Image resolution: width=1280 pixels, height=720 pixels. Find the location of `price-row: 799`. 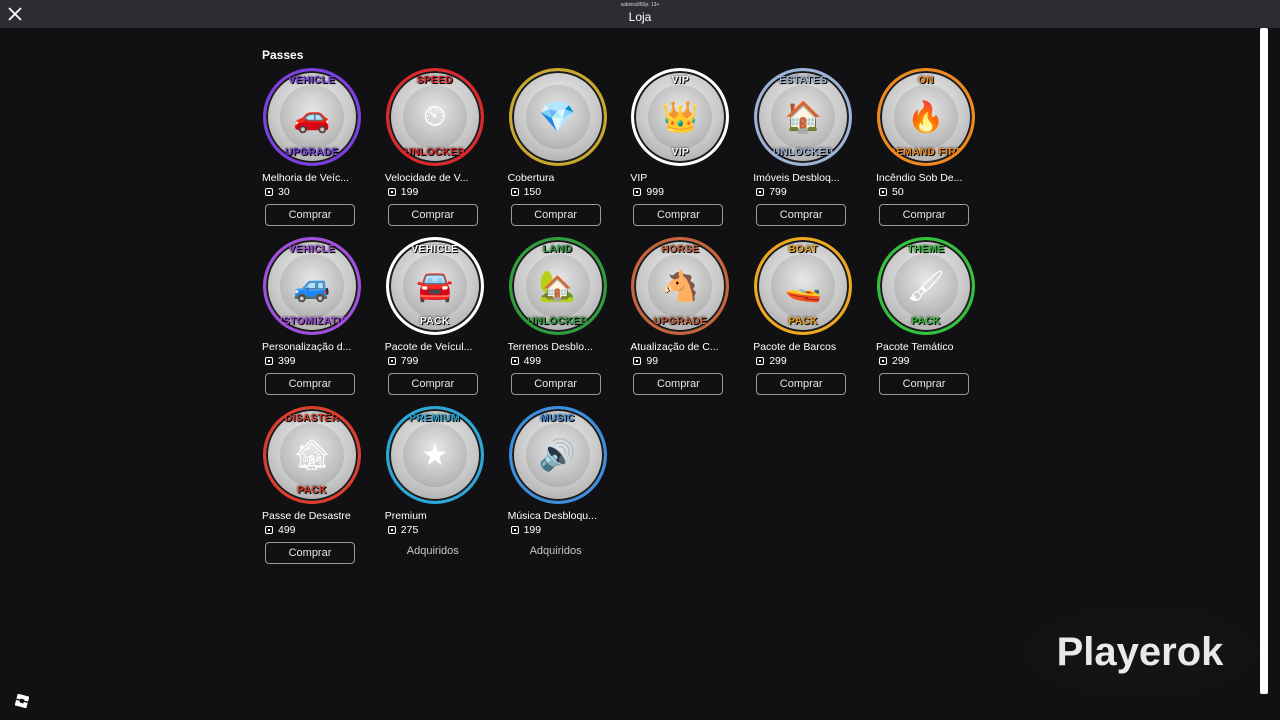

price-row: 799 is located at coordinates (435, 361).